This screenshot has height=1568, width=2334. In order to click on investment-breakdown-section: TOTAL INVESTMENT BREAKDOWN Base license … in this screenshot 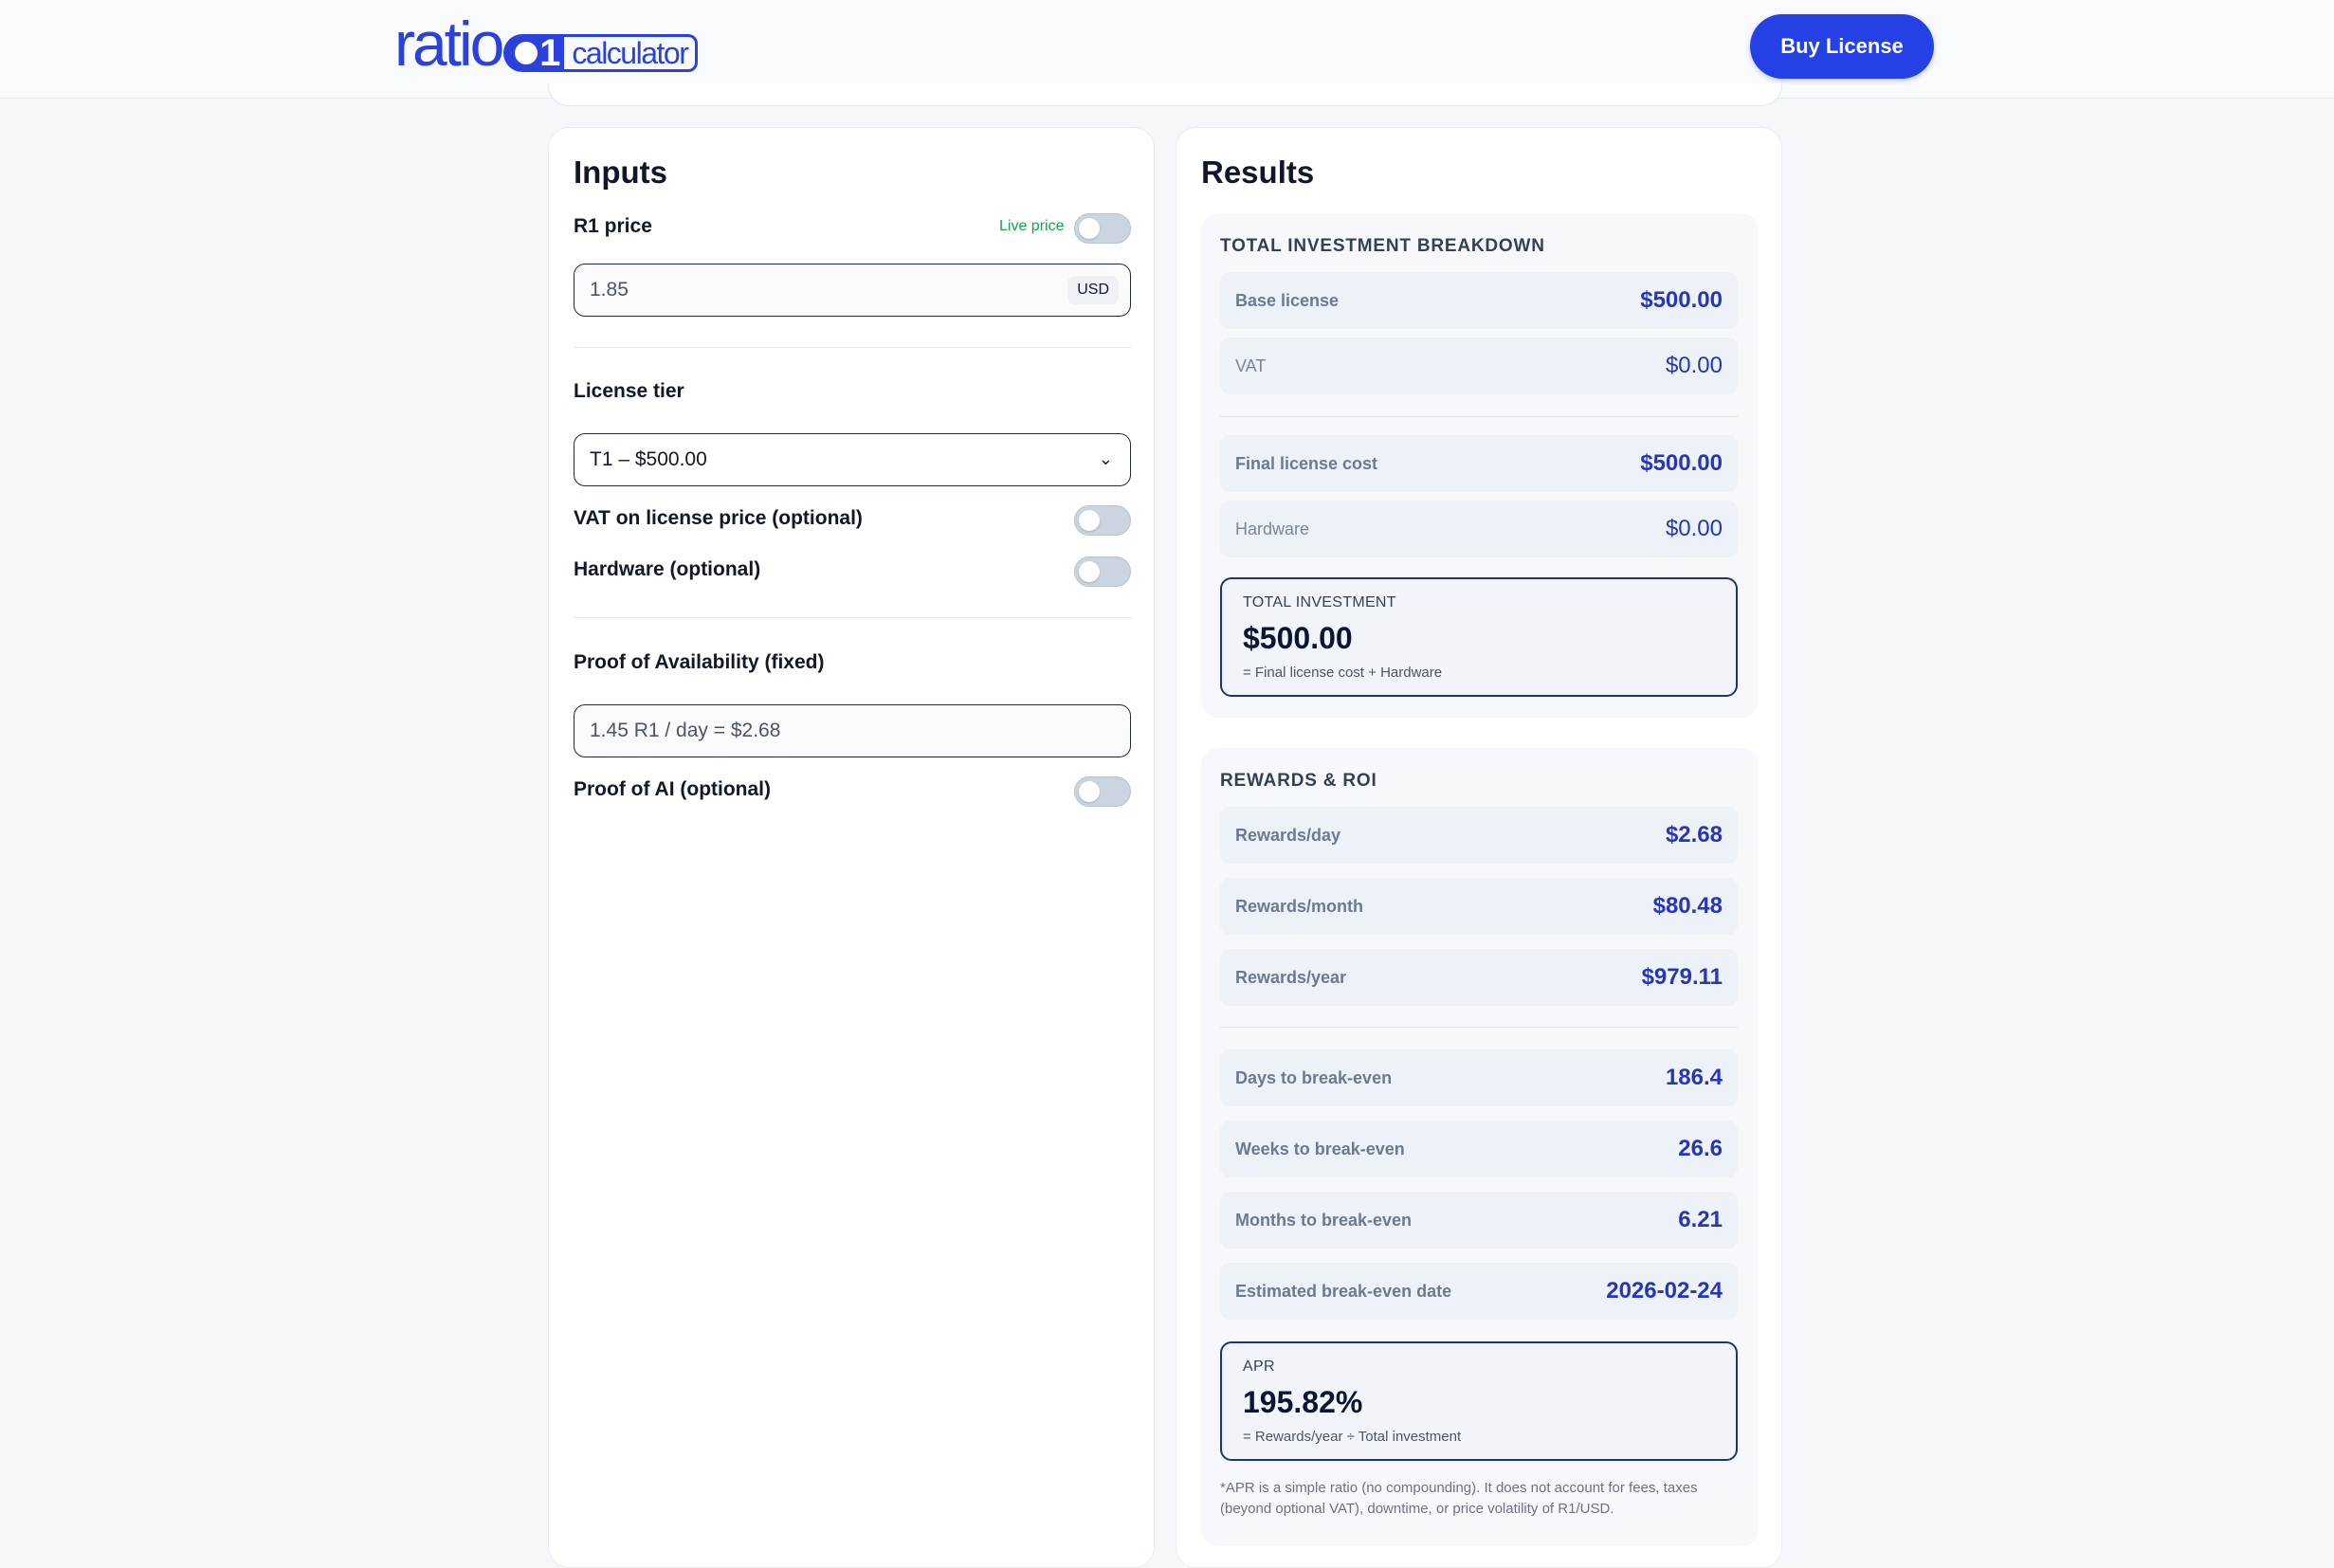, I will do `click(1480, 465)`.